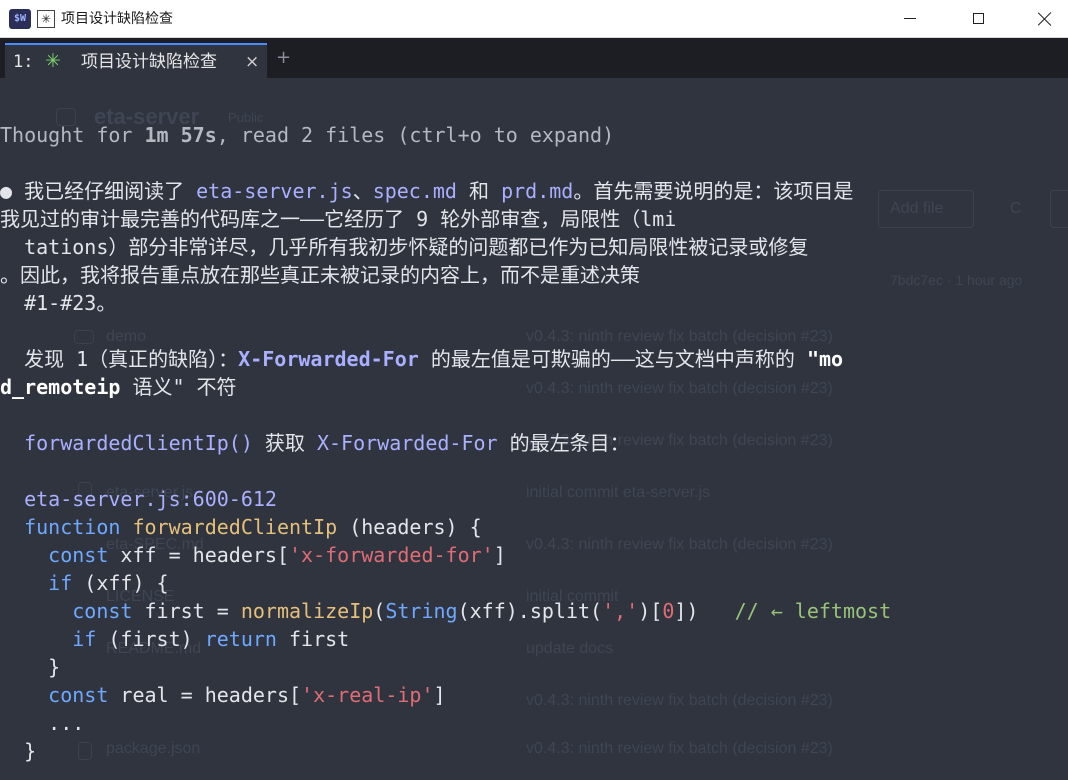 This screenshot has width=1068, height=780. Describe the element at coordinates (917, 208) in the screenshot. I see `bg-add-file: Add file` at that location.